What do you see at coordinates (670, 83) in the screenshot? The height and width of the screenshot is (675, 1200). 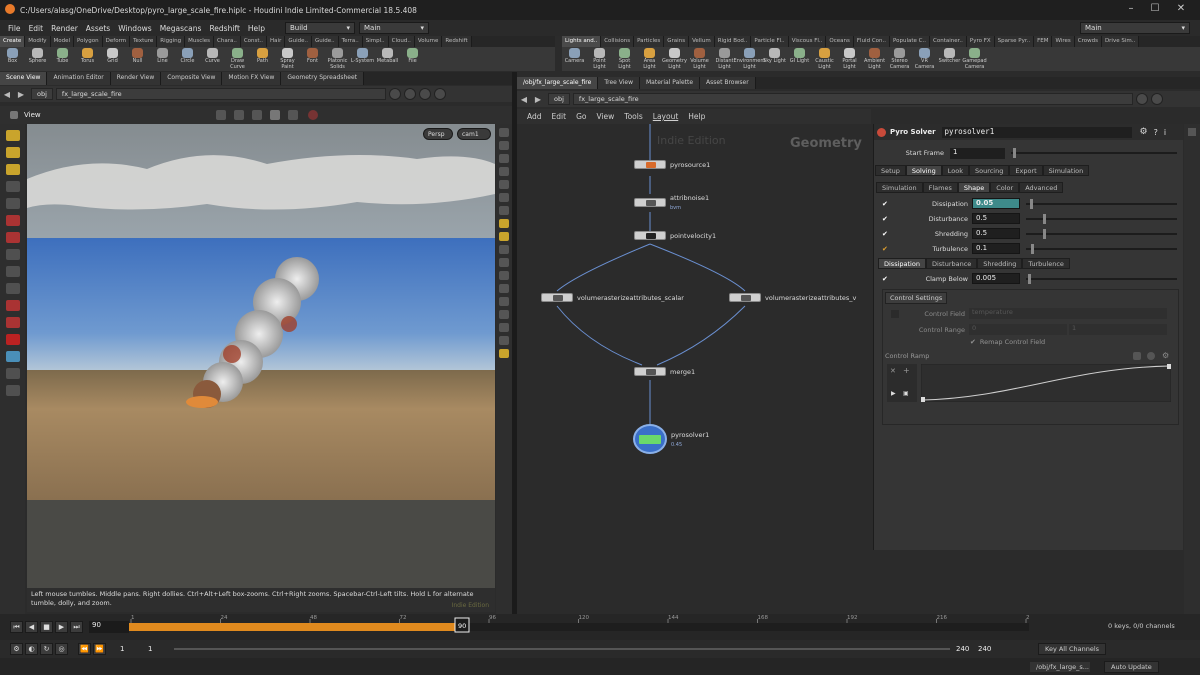 I see `tab-material-palette: Material Palette` at bounding box center [670, 83].